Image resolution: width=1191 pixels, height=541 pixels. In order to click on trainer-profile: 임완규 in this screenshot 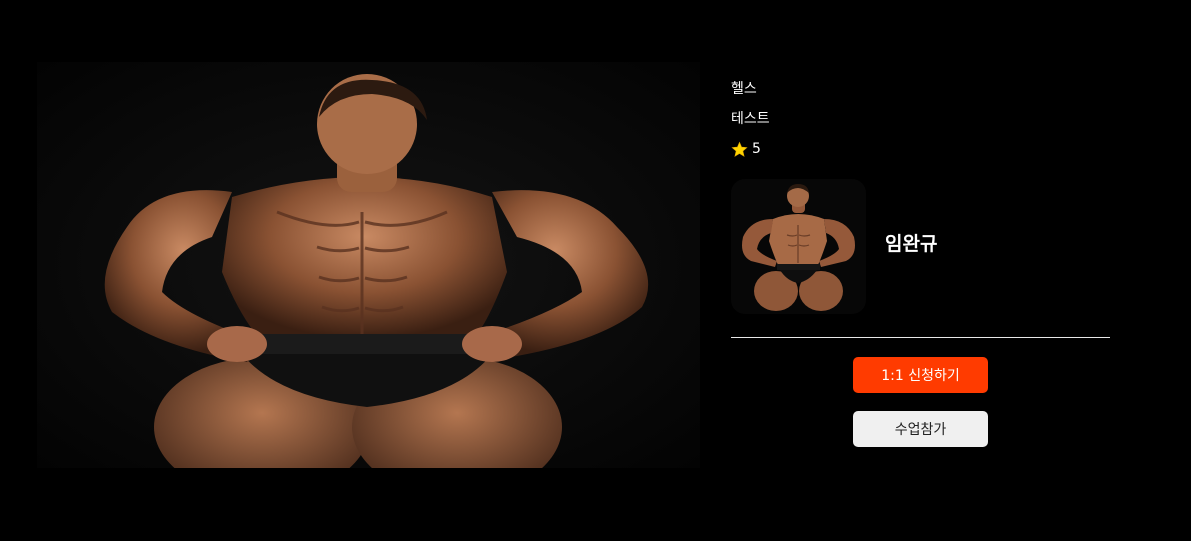, I will do `click(921, 246)`.